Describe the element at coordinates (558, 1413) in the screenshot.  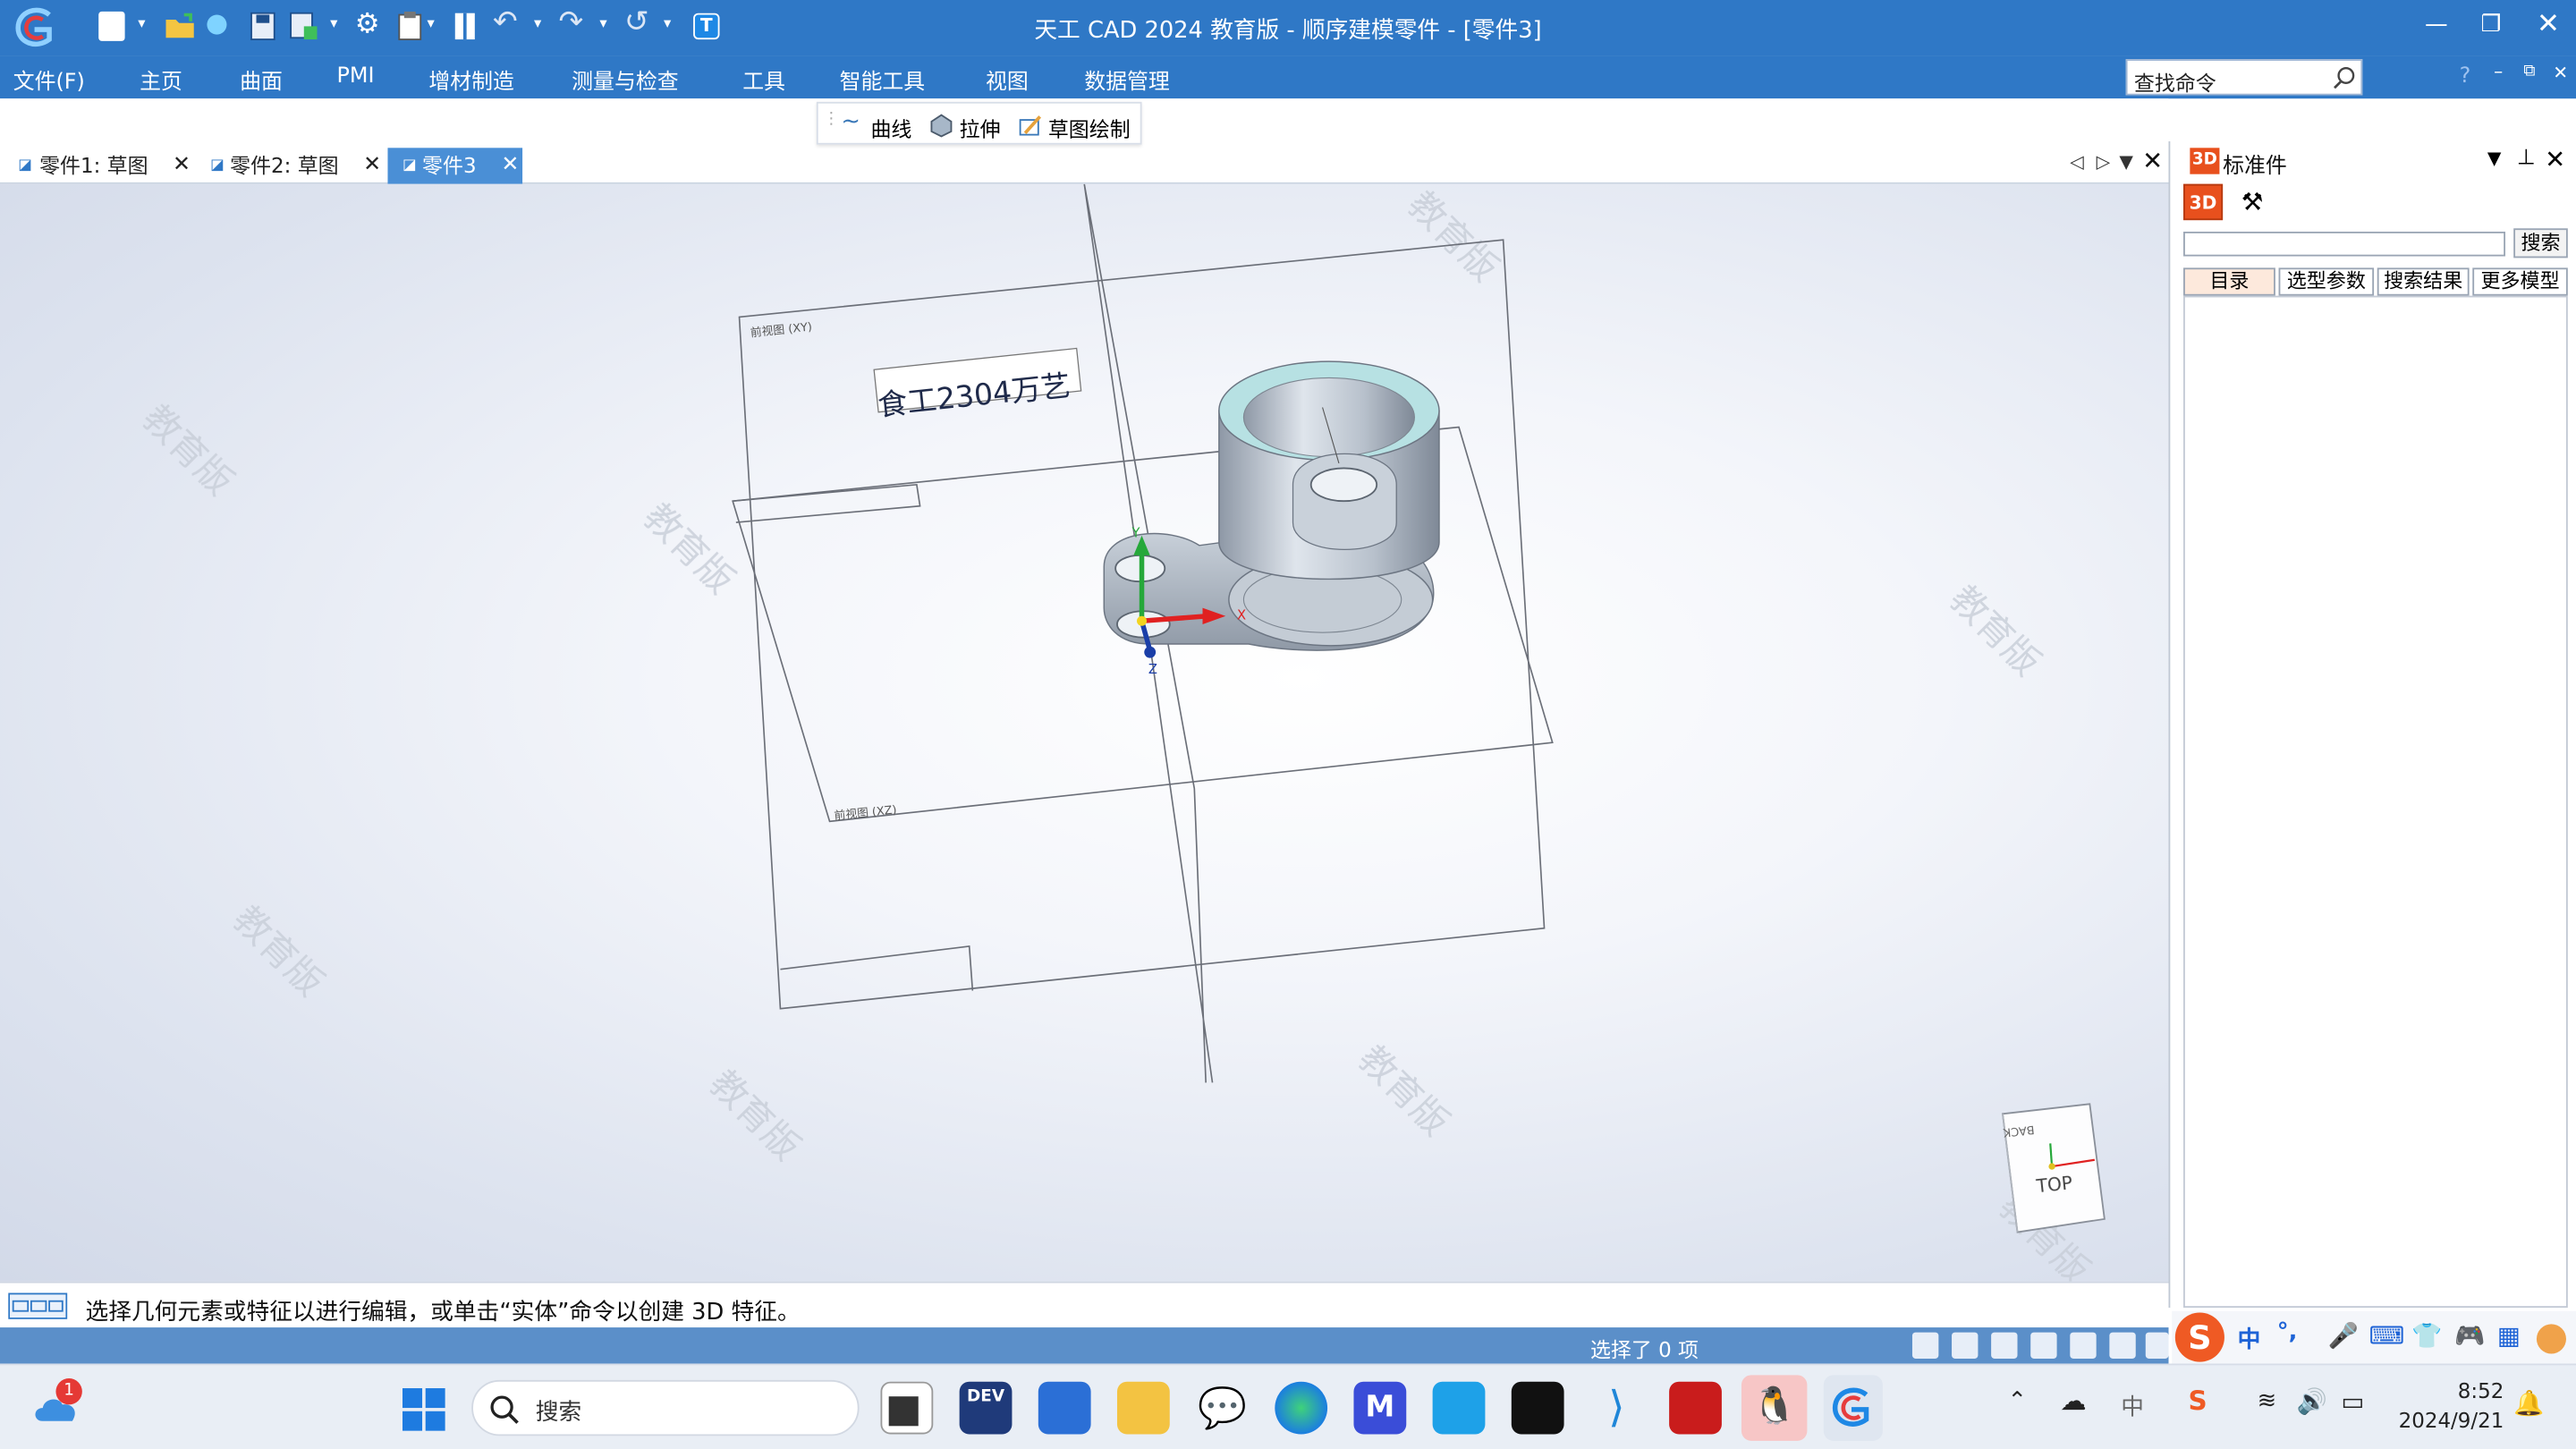
I see `taskbar-search-label: 搜索` at that location.